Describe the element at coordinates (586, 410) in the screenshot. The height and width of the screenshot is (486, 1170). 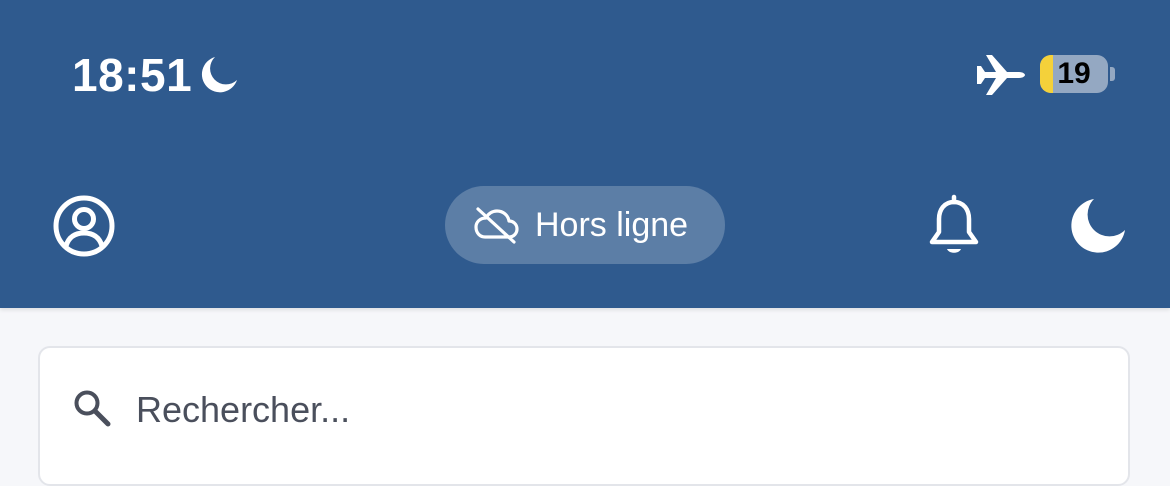
I see `search-input` at that location.